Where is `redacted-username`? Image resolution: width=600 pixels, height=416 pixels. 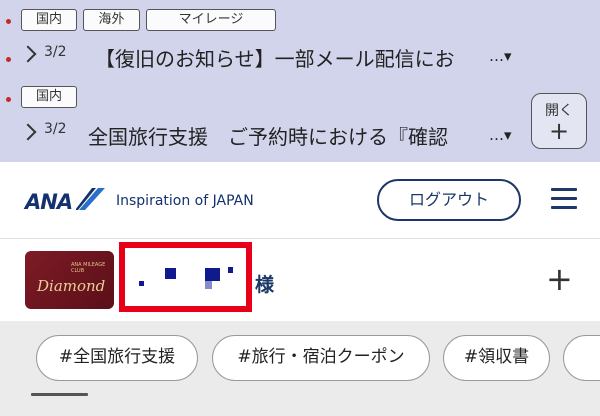 redacted-username is located at coordinates (185, 277).